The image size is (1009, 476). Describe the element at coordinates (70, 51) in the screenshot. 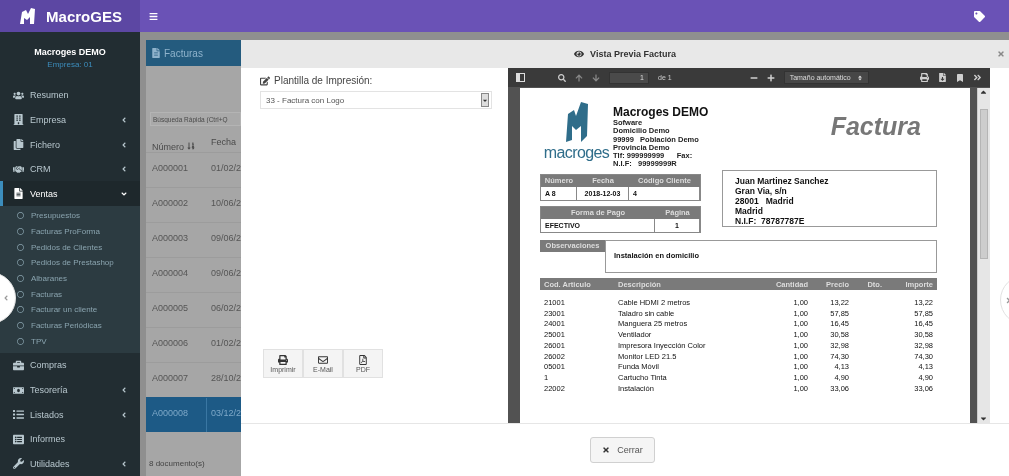

I see `user-name: Macroges DEMO` at that location.